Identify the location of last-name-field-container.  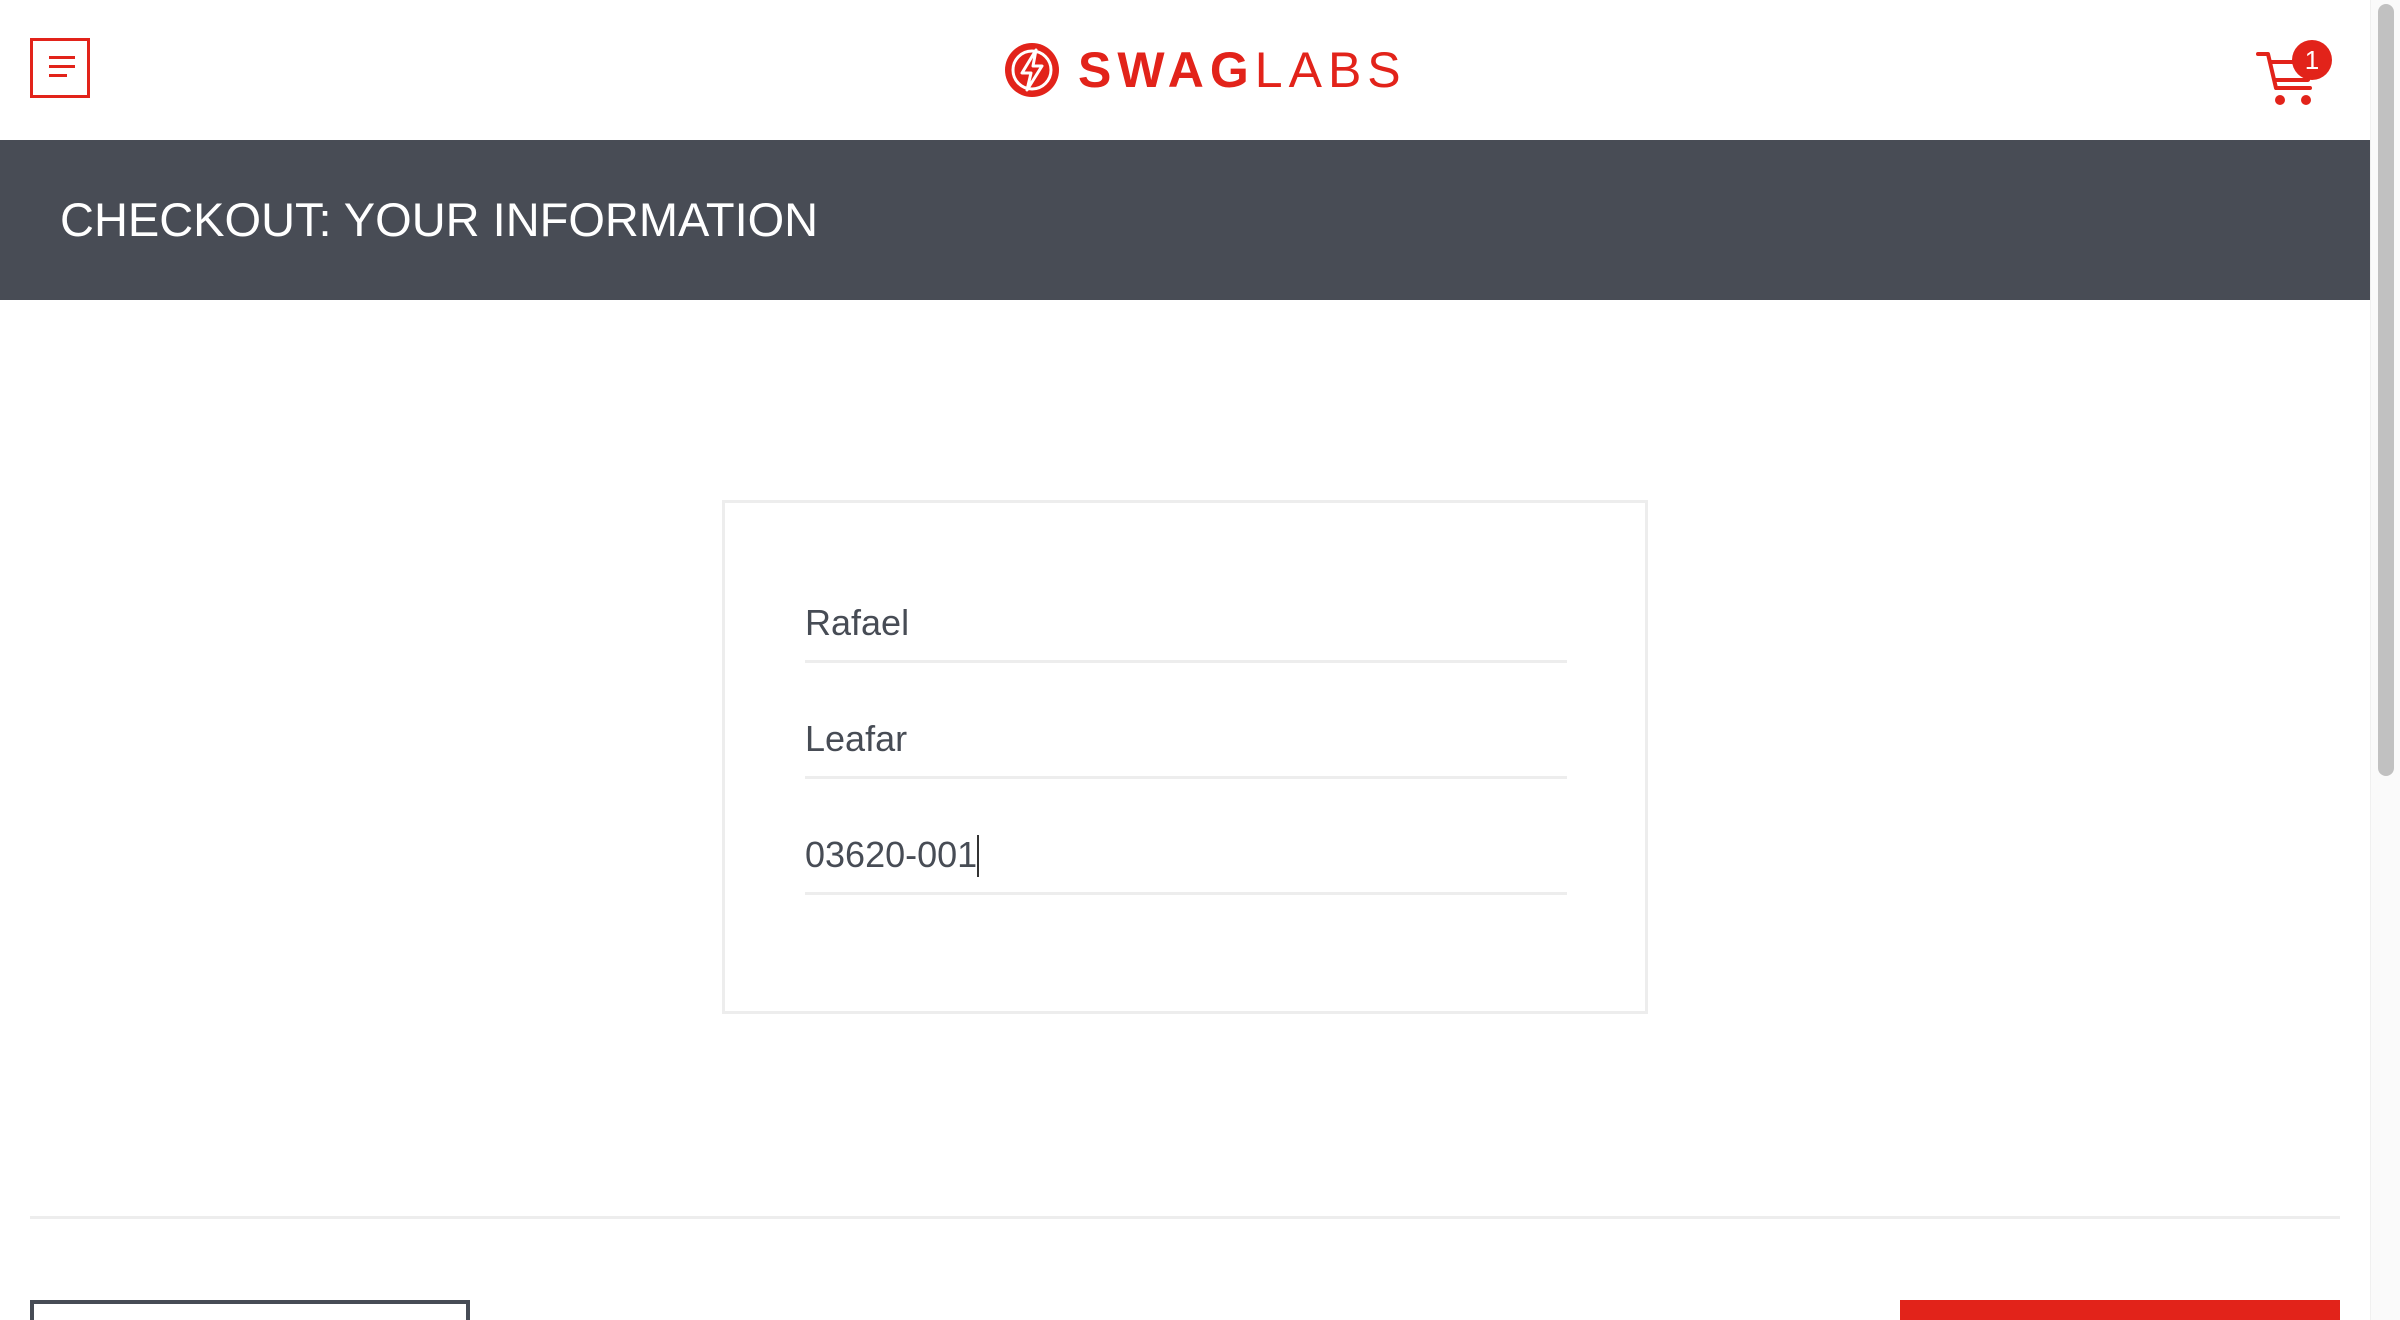
(1186, 744).